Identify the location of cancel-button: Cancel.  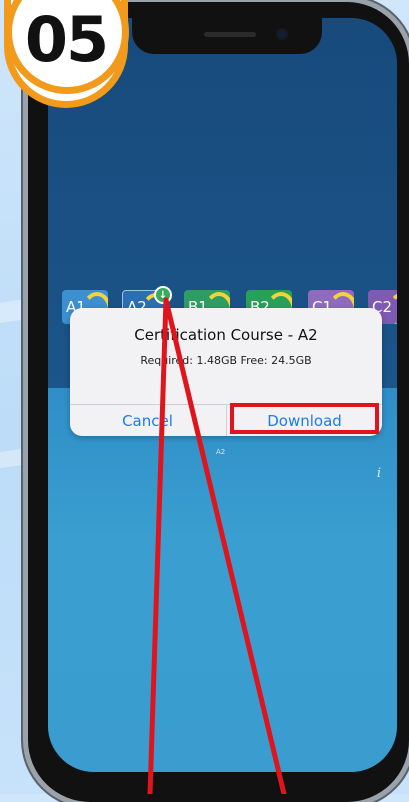
(147, 420).